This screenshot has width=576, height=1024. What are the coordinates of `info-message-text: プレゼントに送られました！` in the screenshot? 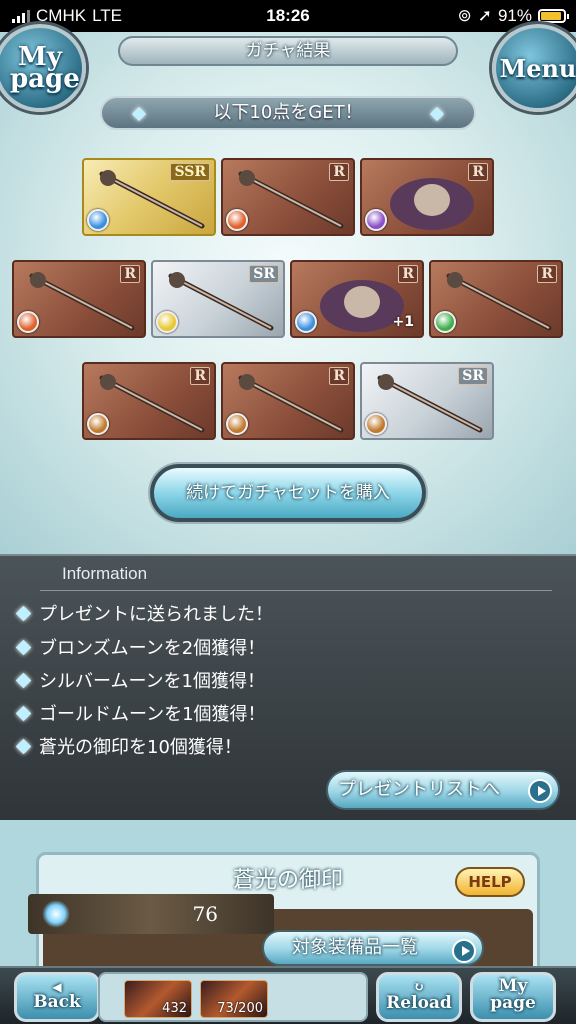 It's located at (156, 614).